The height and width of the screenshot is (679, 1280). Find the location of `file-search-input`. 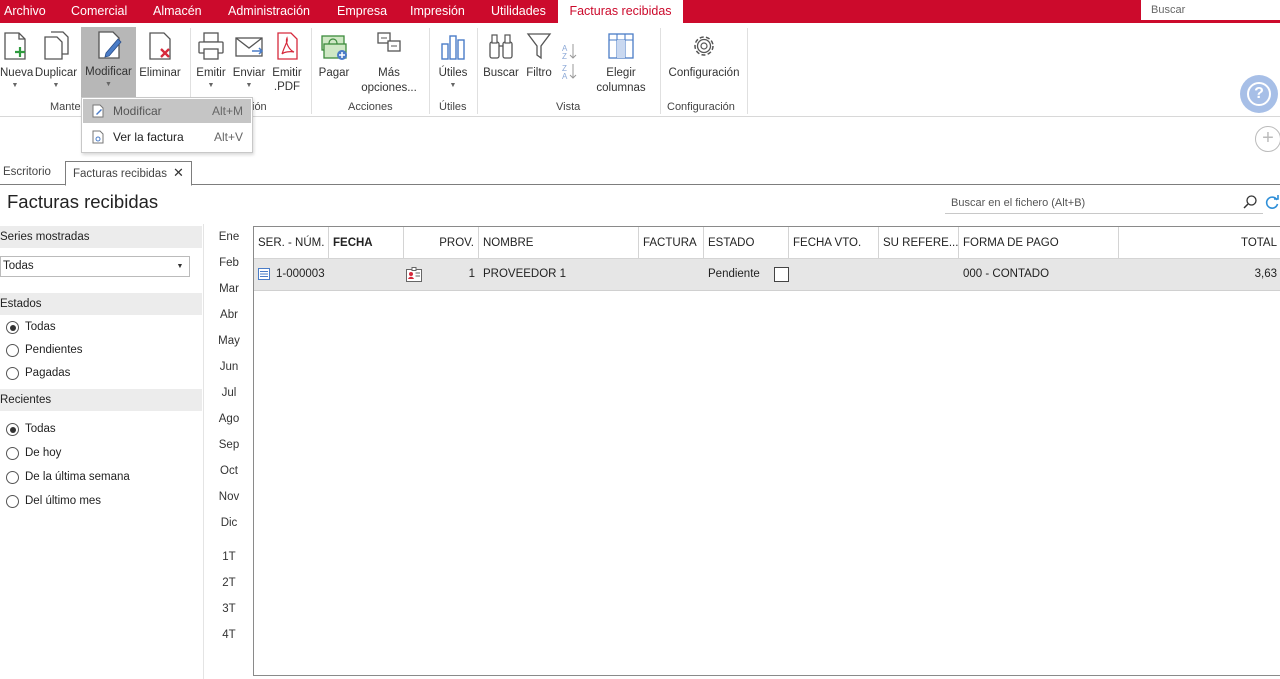

file-search-input is located at coordinates (1104, 203).